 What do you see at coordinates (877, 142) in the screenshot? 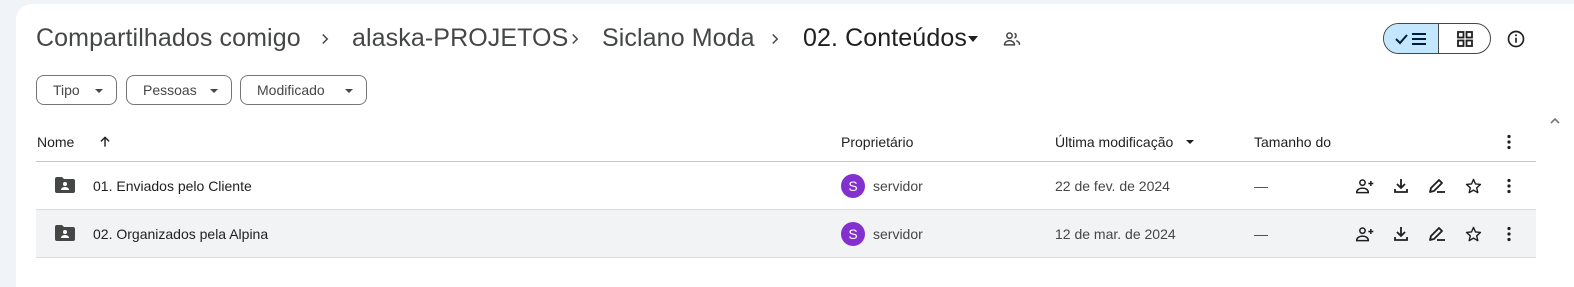
I see `column-header-owner: Proprietário` at bounding box center [877, 142].